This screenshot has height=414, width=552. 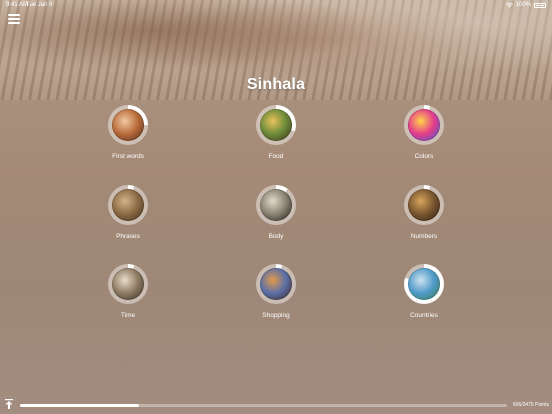 I want to click on first-words-thumbnail-image, so click(x=128, y=125).